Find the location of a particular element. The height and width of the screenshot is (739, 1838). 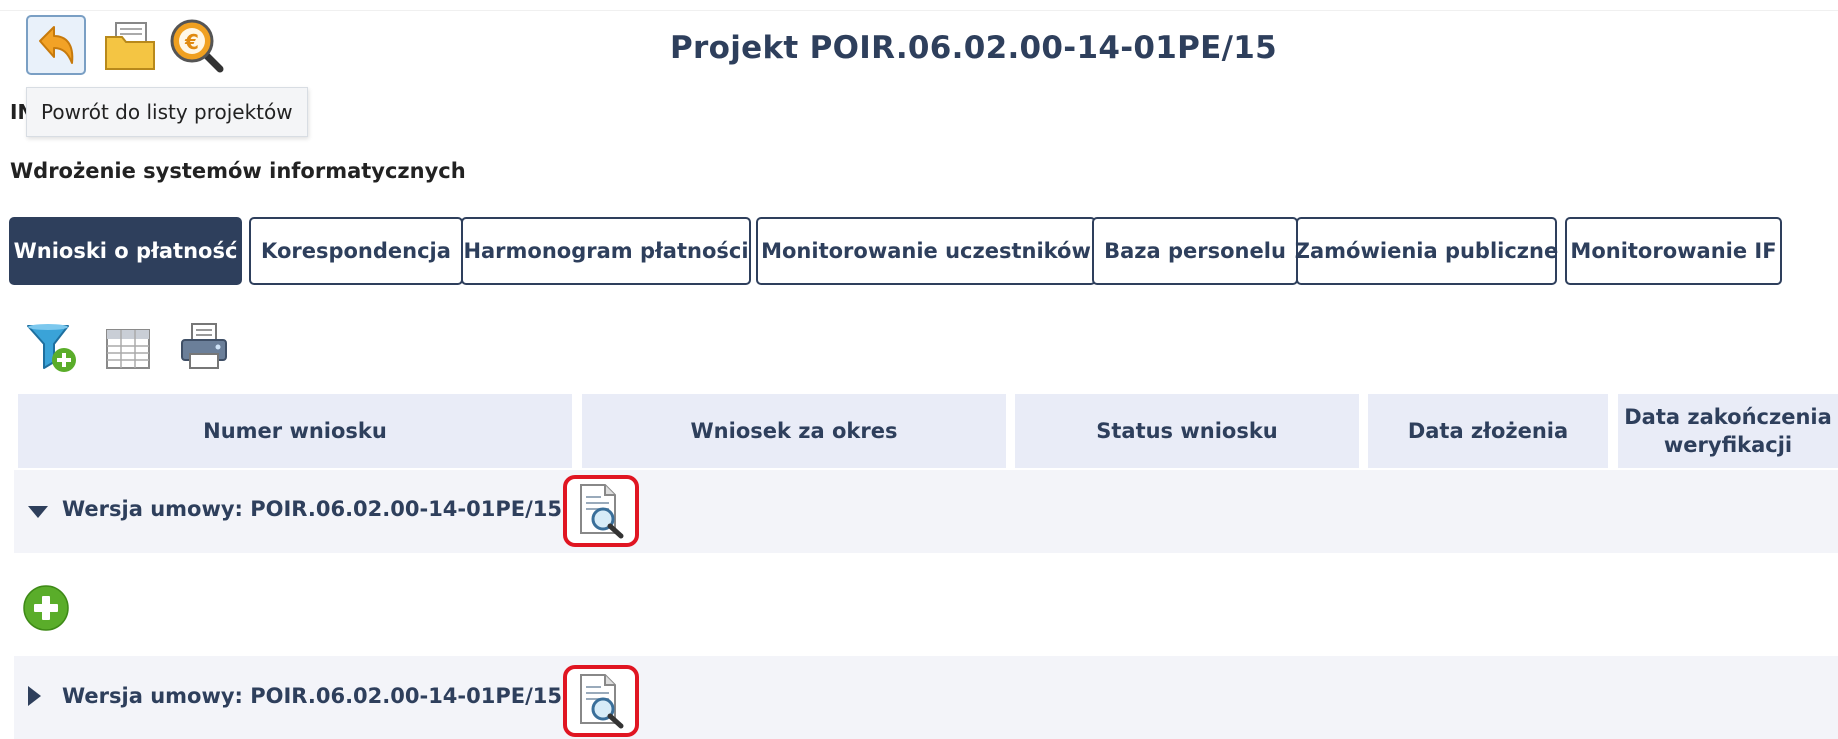

expanded-arrow-icon is located at coordinates (38, 512).